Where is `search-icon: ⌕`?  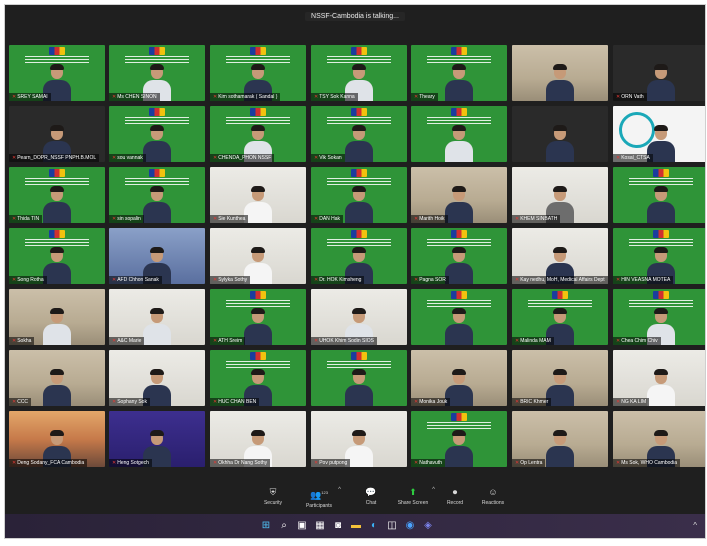 search-icon: ⌕ is located at coordinates (284, 526).